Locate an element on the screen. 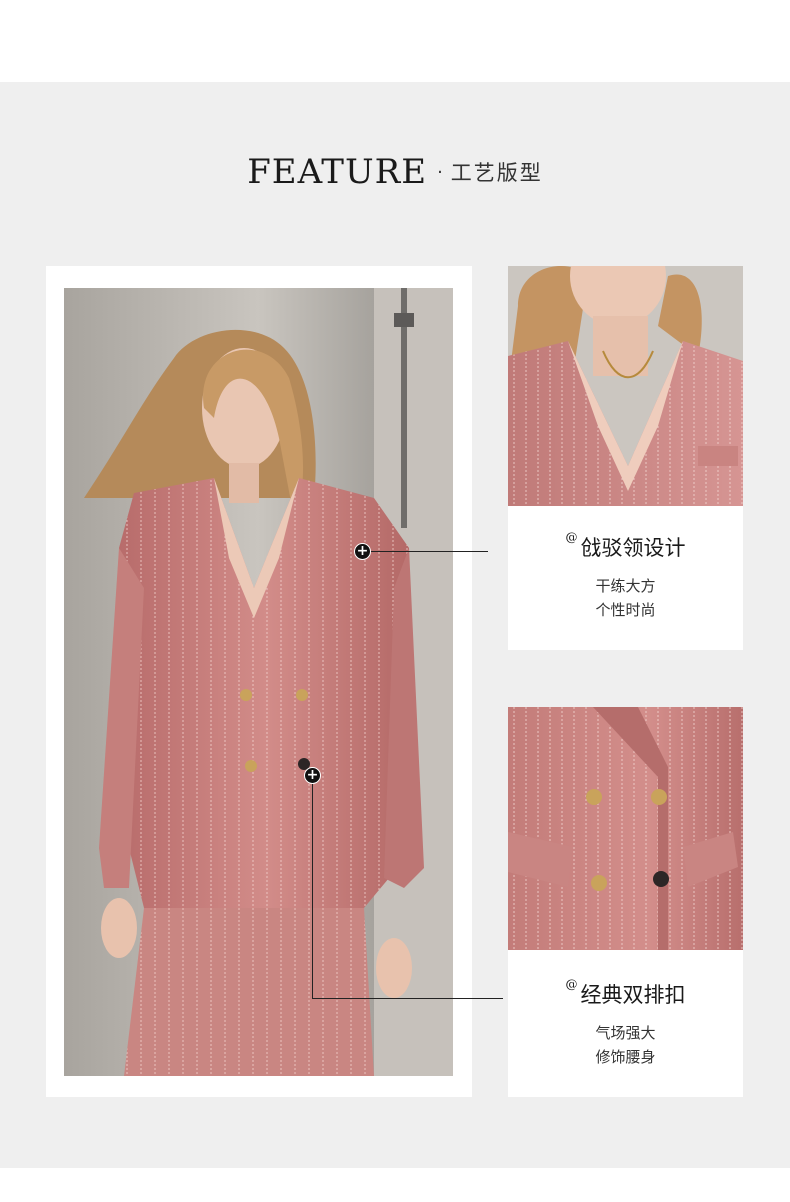 The width and height of the screenshot is (790, 1202). buttons-hotspot-marker: + is located at coordinates (312, 775).